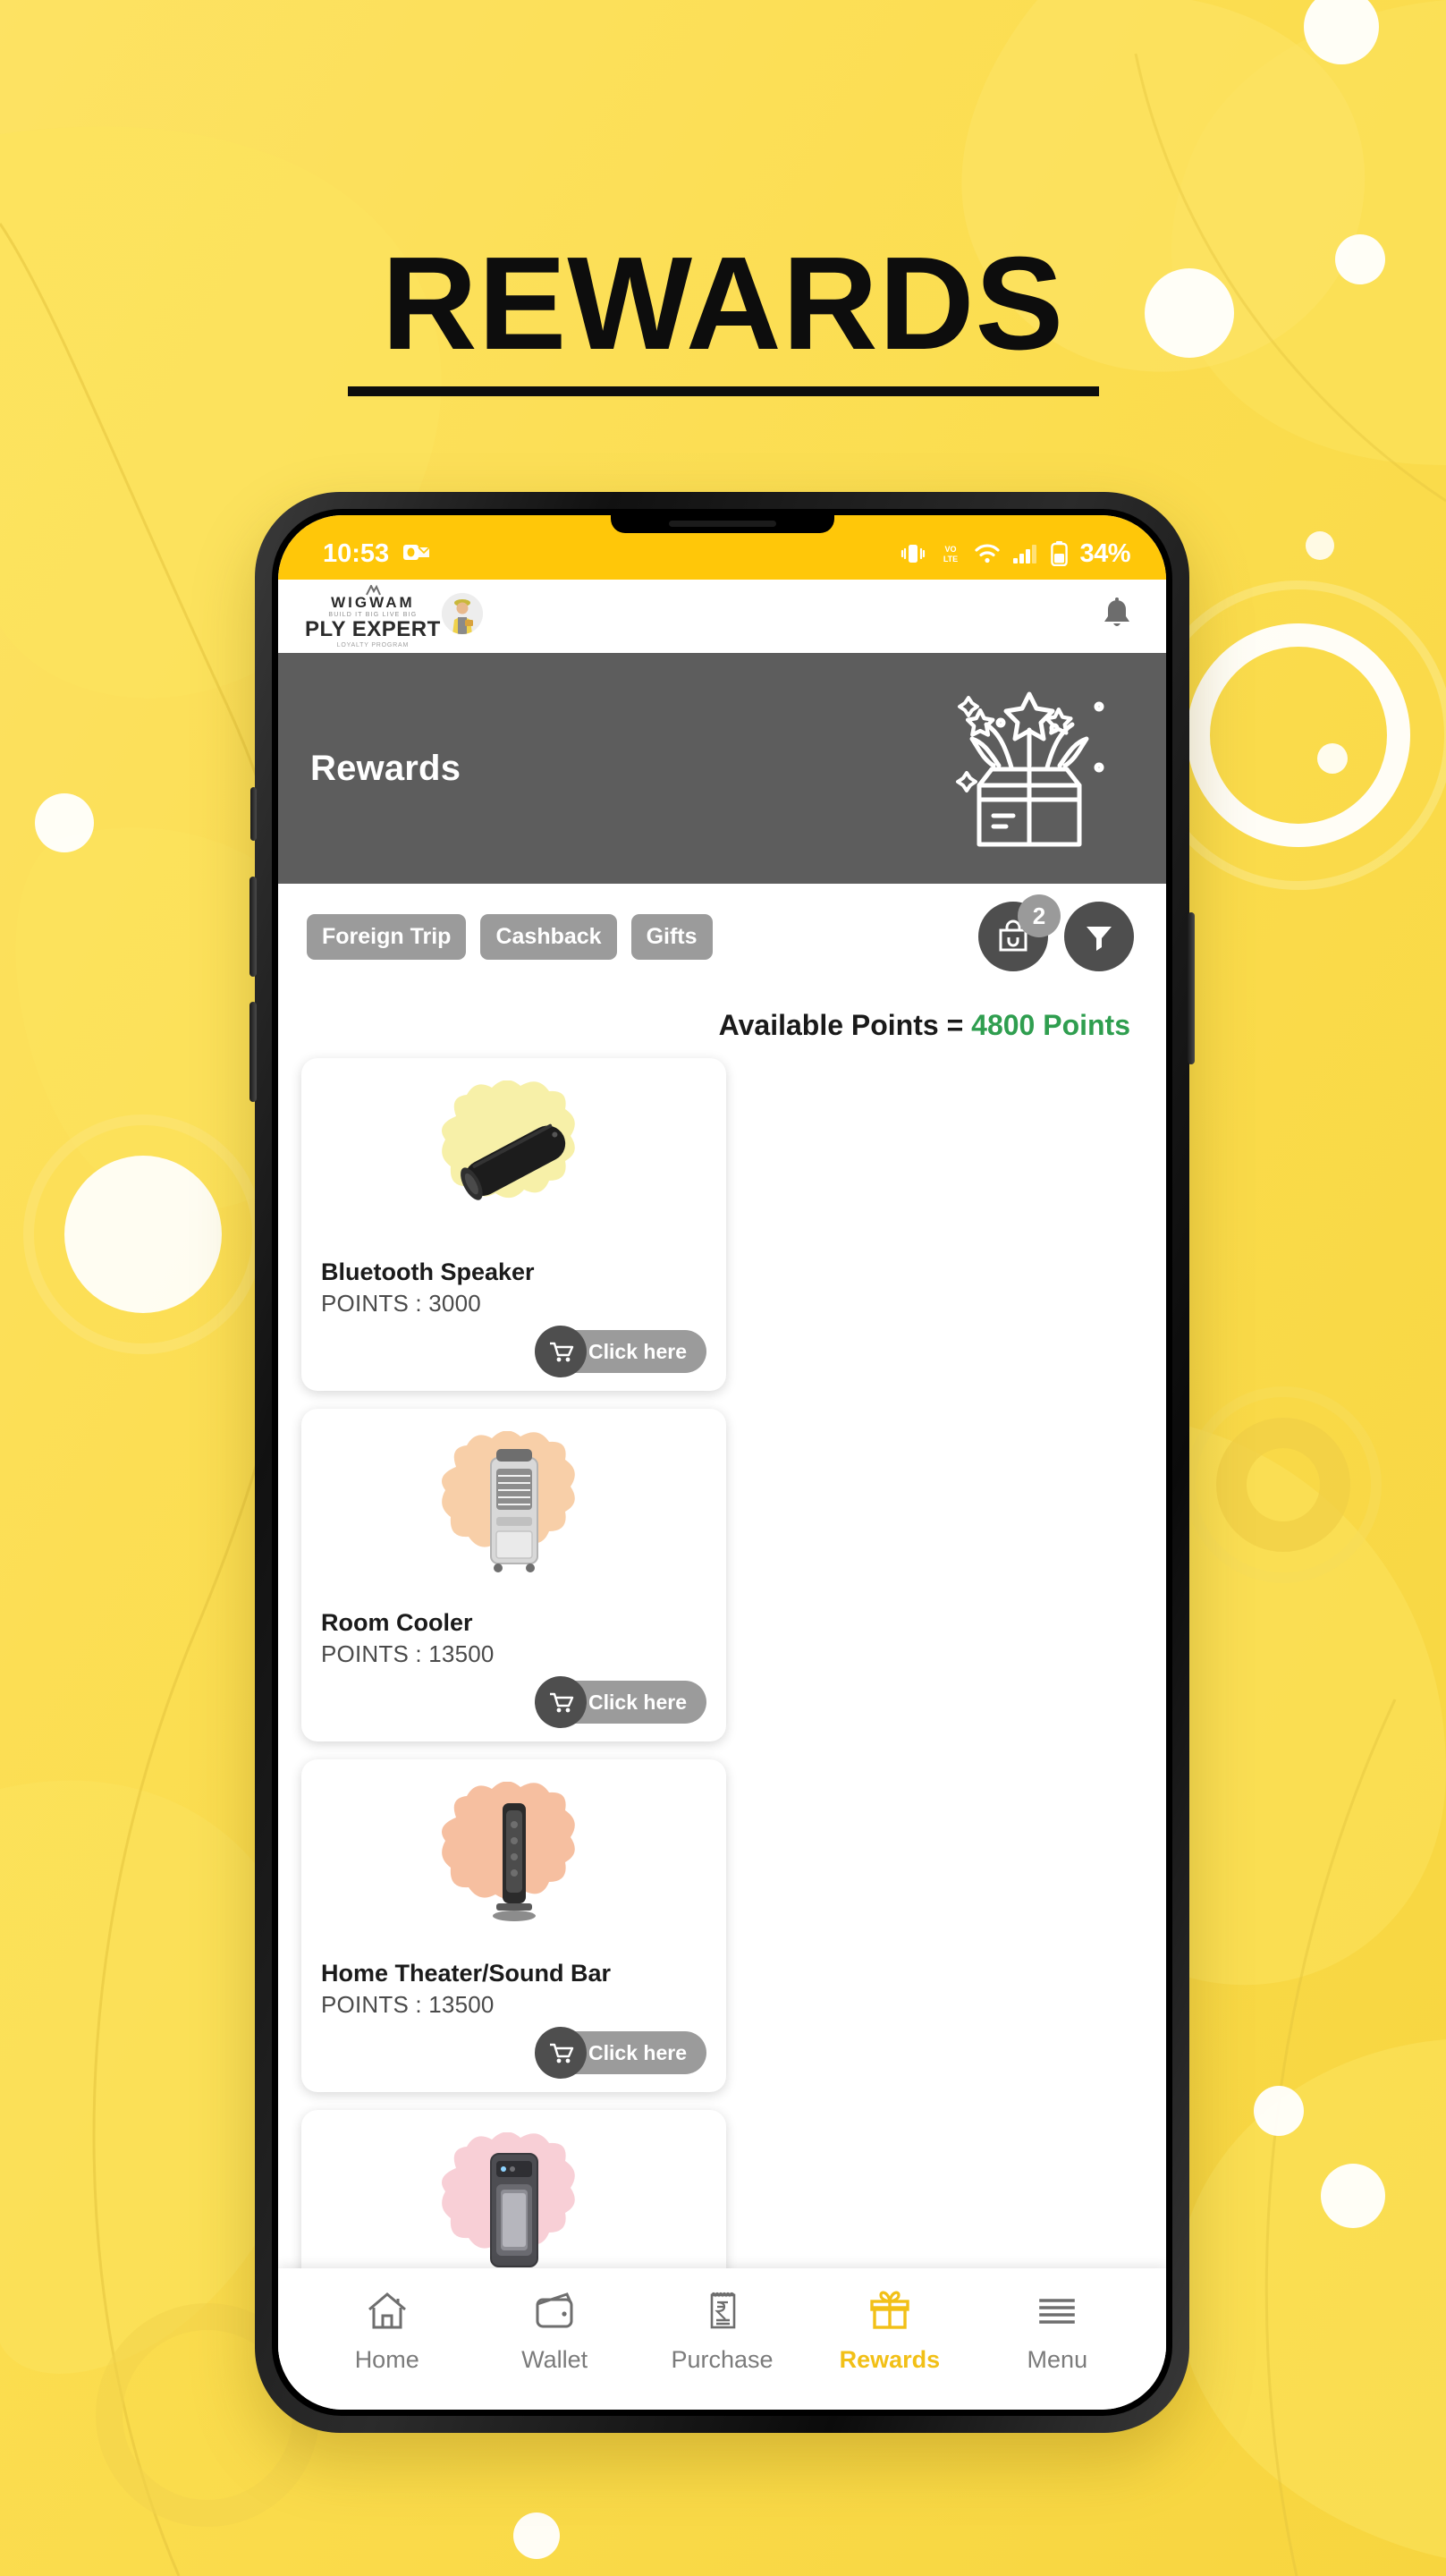 This screenshot has width=1446, height=2576. I want to click on cart-badge-count: 2, so click(1040, 915).